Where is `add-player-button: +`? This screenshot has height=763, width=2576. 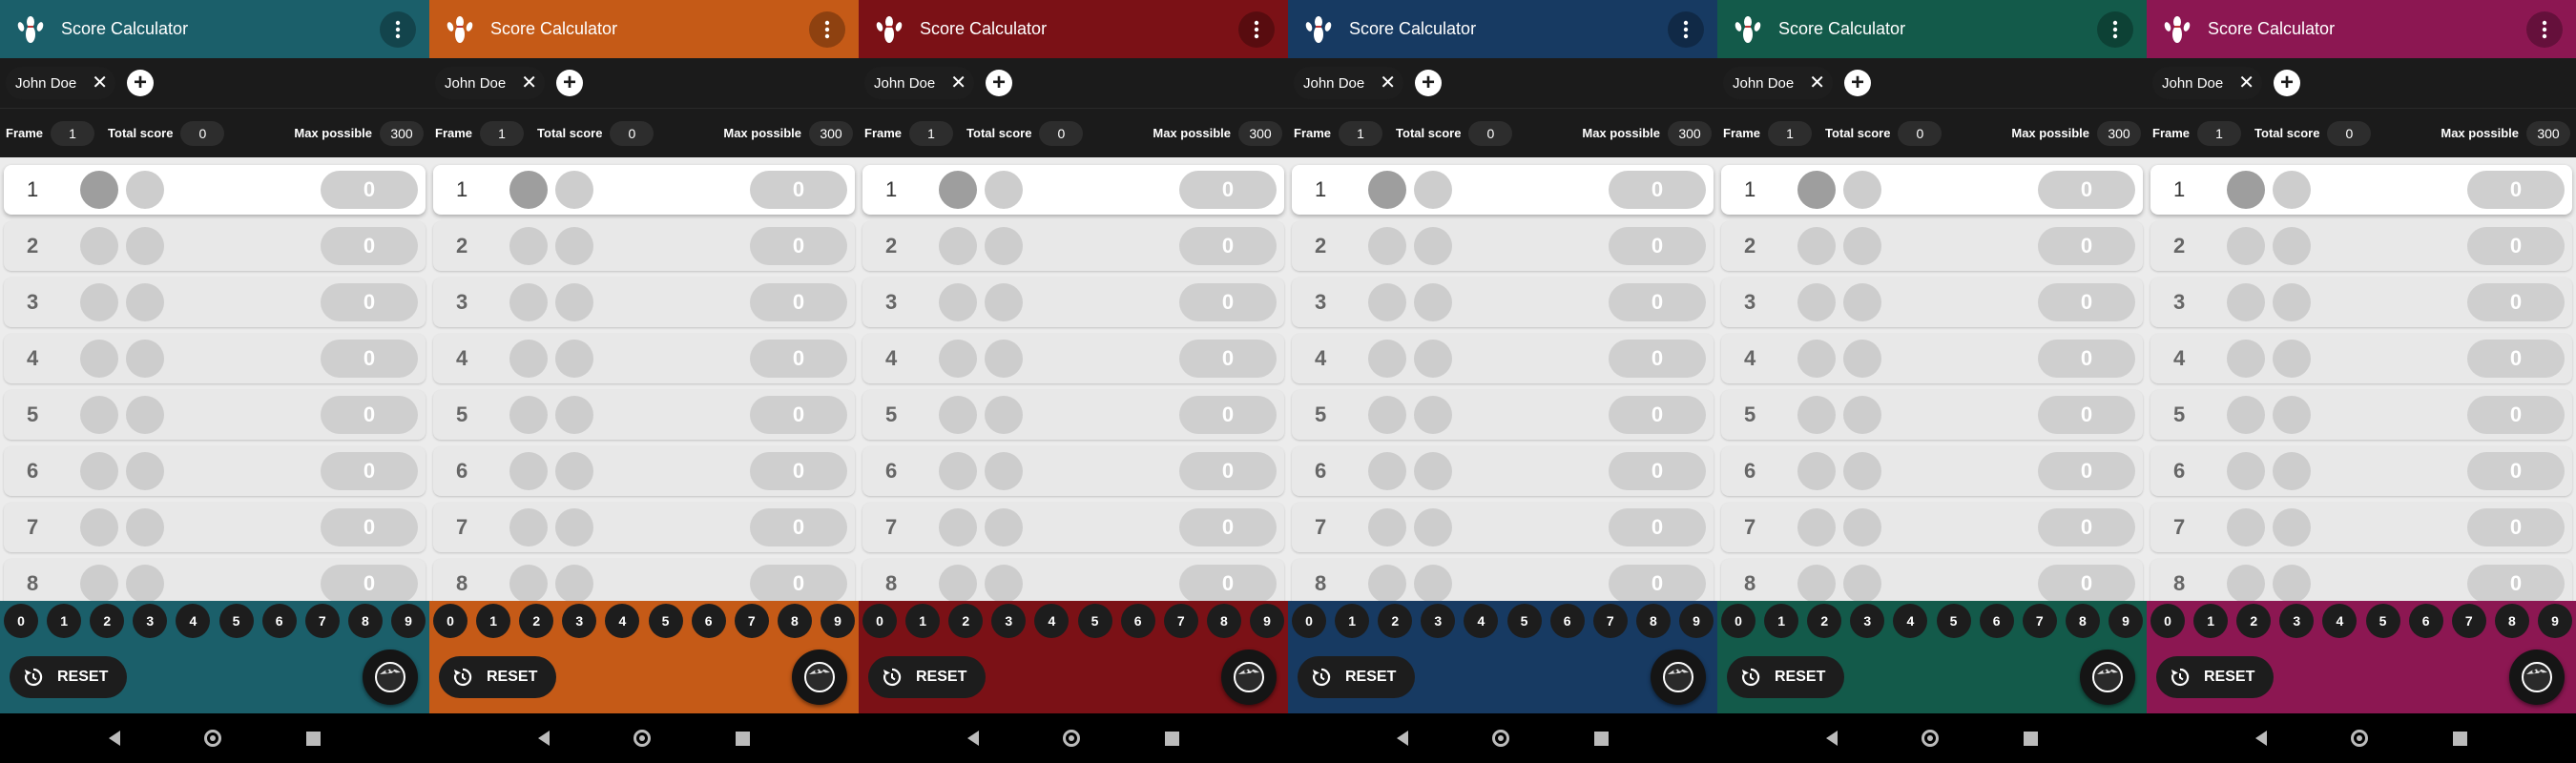 add-player-button: + is located at coordinates (569, 83).